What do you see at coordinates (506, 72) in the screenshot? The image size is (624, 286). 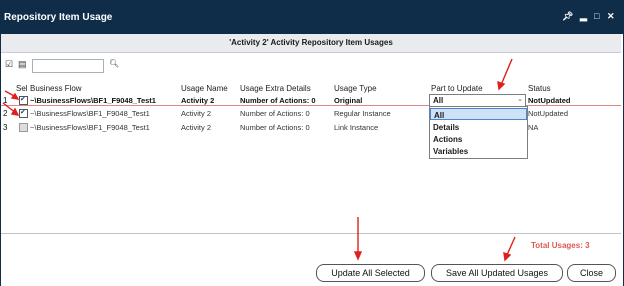 I see `arrow-part-to-update` at bounding box center [506, 72].